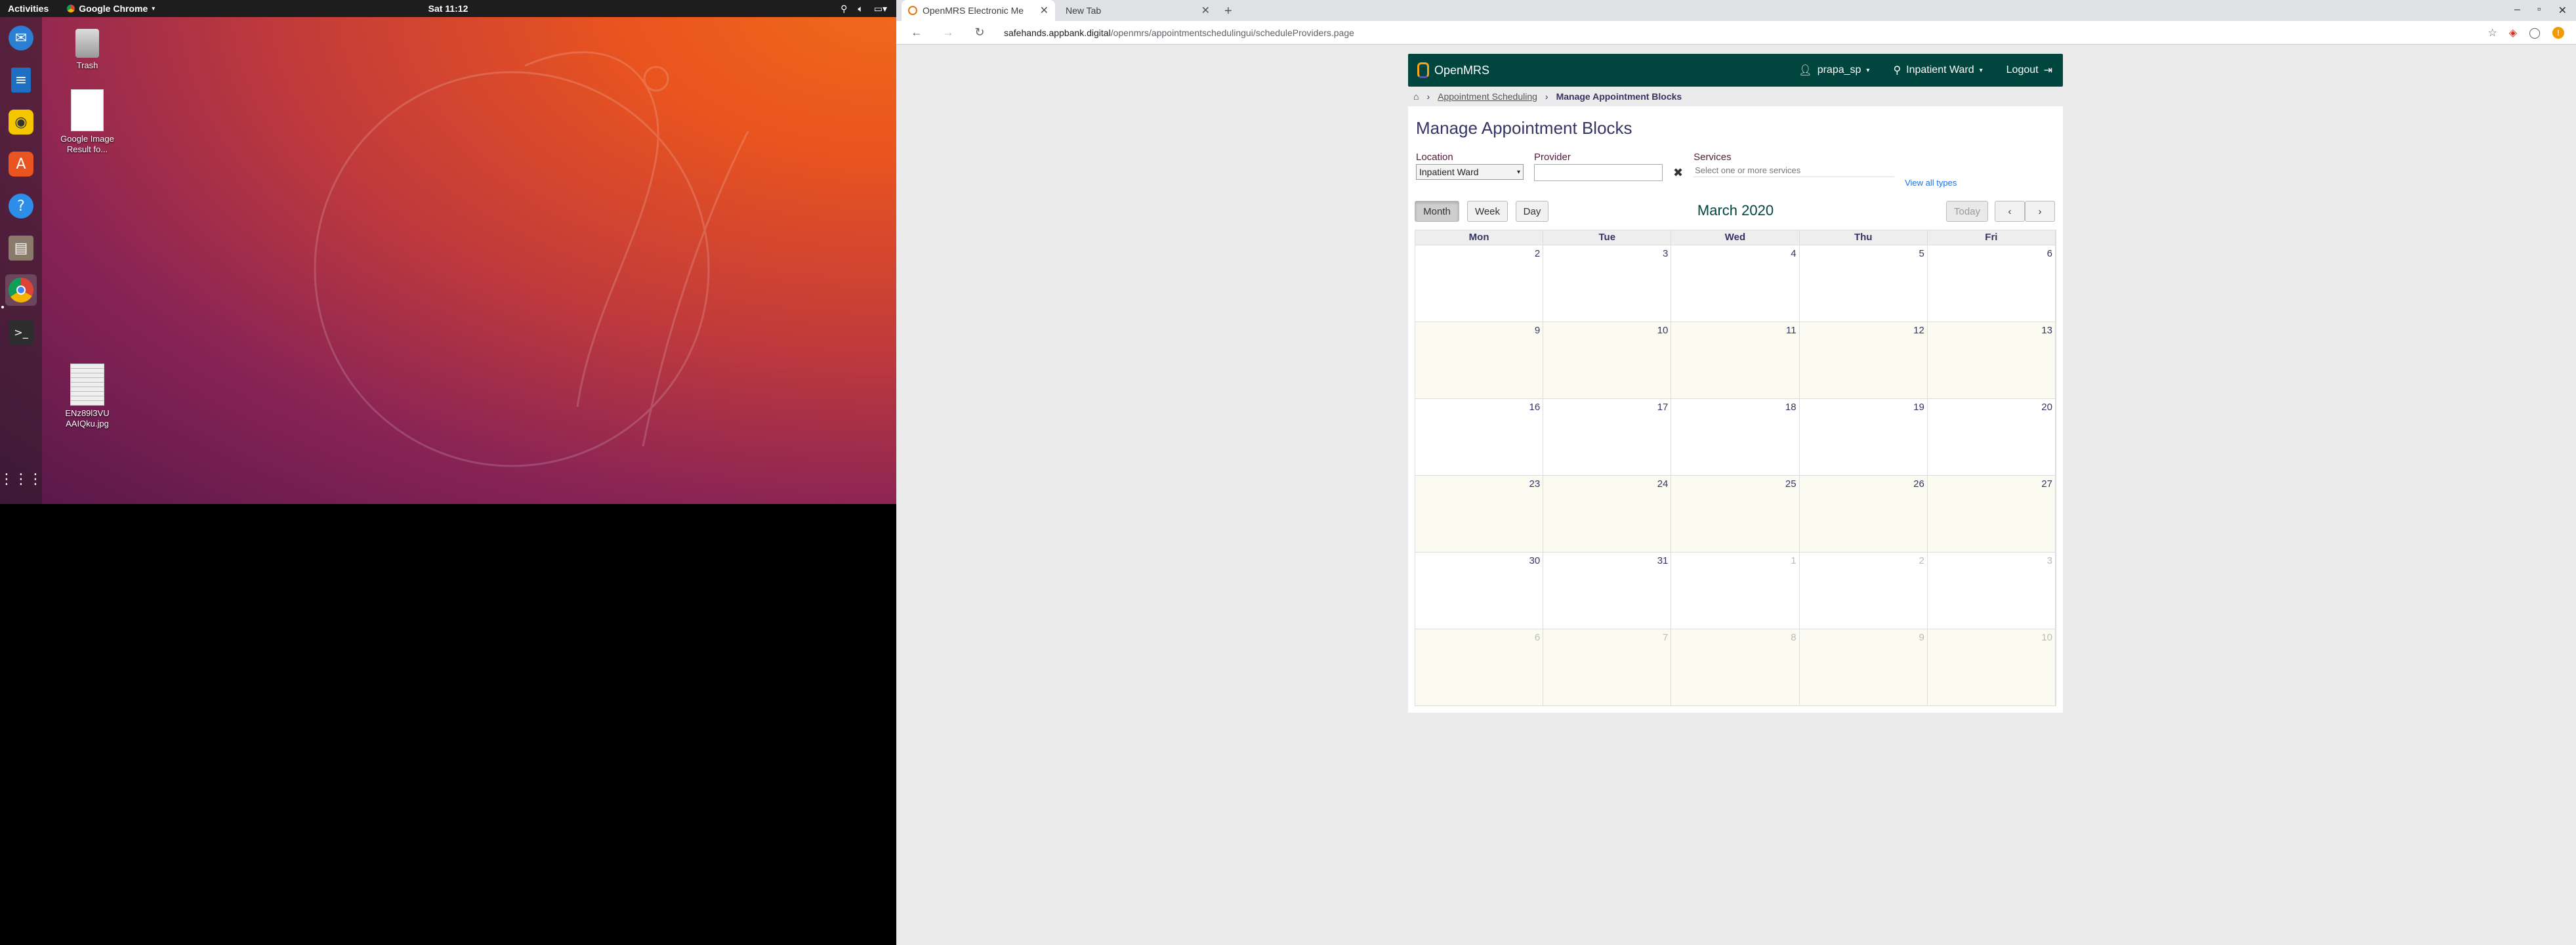 This screenshot has width=2576, height=945. What do you see at coordinates (1967, 211) in the screenshot?
I see `today-button: Today` at bounding box center [1967, 211].